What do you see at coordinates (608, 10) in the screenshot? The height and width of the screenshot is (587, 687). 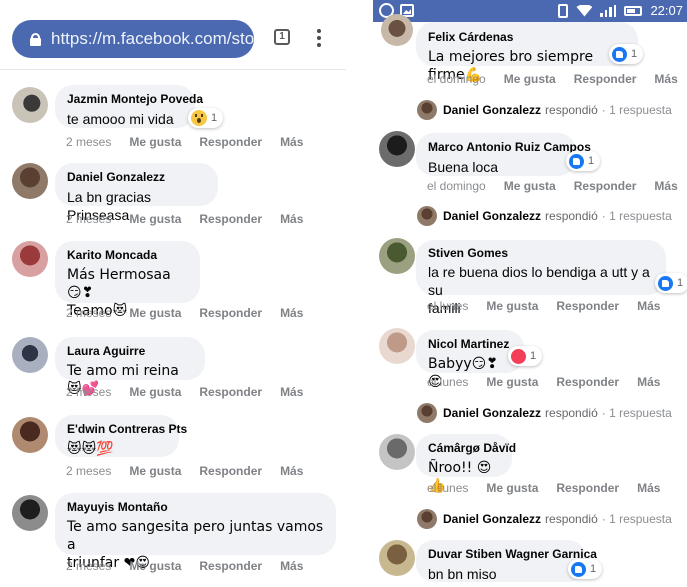 I see `signal-icon` at bounding box center [608, 10].